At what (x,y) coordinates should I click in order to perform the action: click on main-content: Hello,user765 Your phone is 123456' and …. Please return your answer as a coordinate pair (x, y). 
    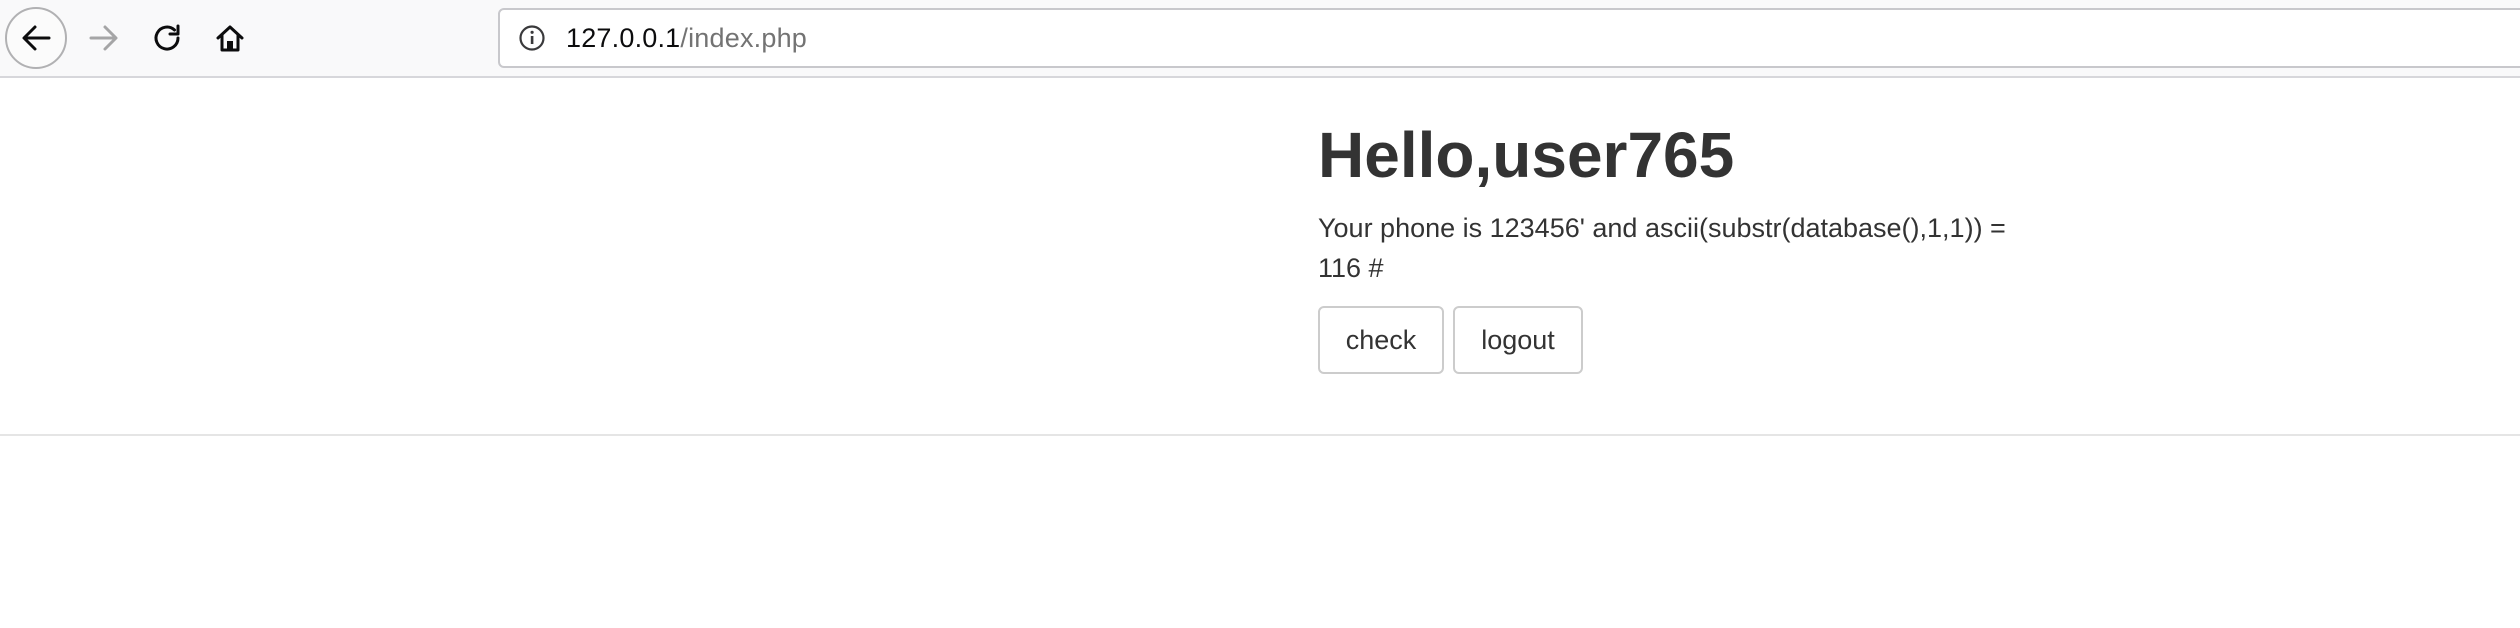
    Looking at the image, I should click on (1678, 242).